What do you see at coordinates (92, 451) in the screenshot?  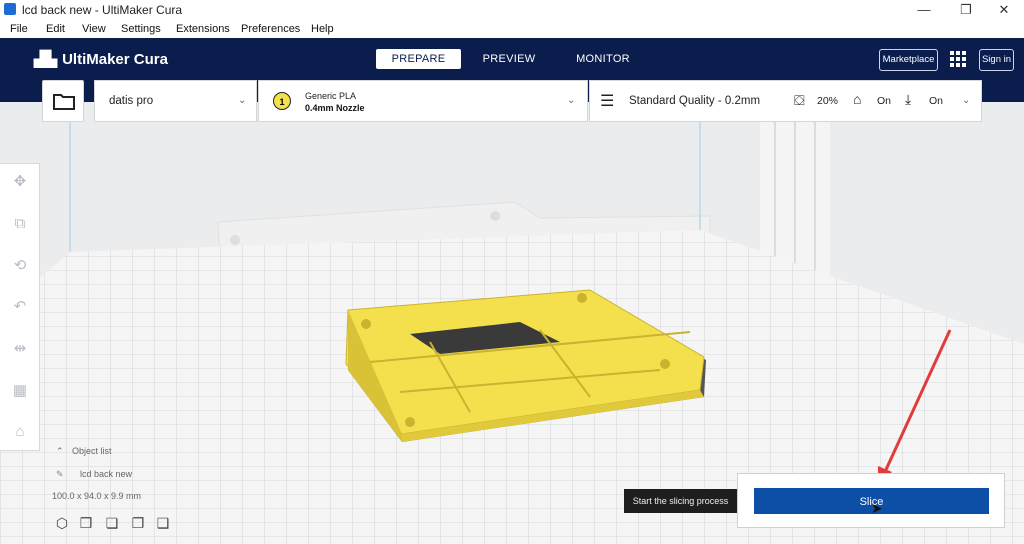 I see `object-list-toggle: Object list` at bounding box center [92, 451].